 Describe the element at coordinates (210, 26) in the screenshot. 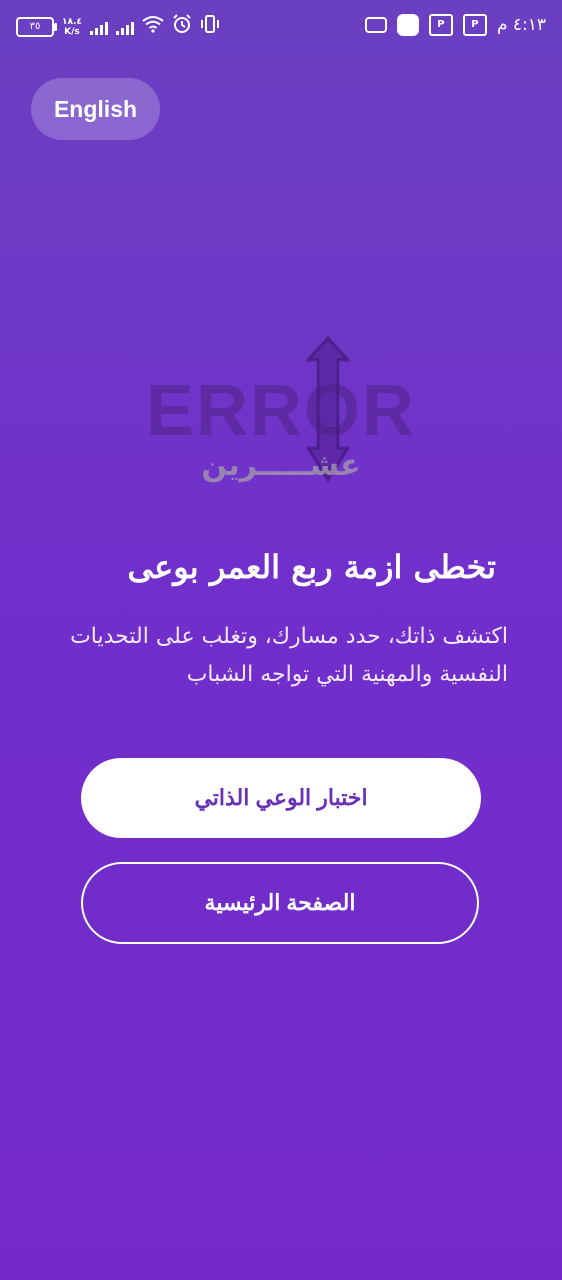

I see `vibrate-icon` at that location.